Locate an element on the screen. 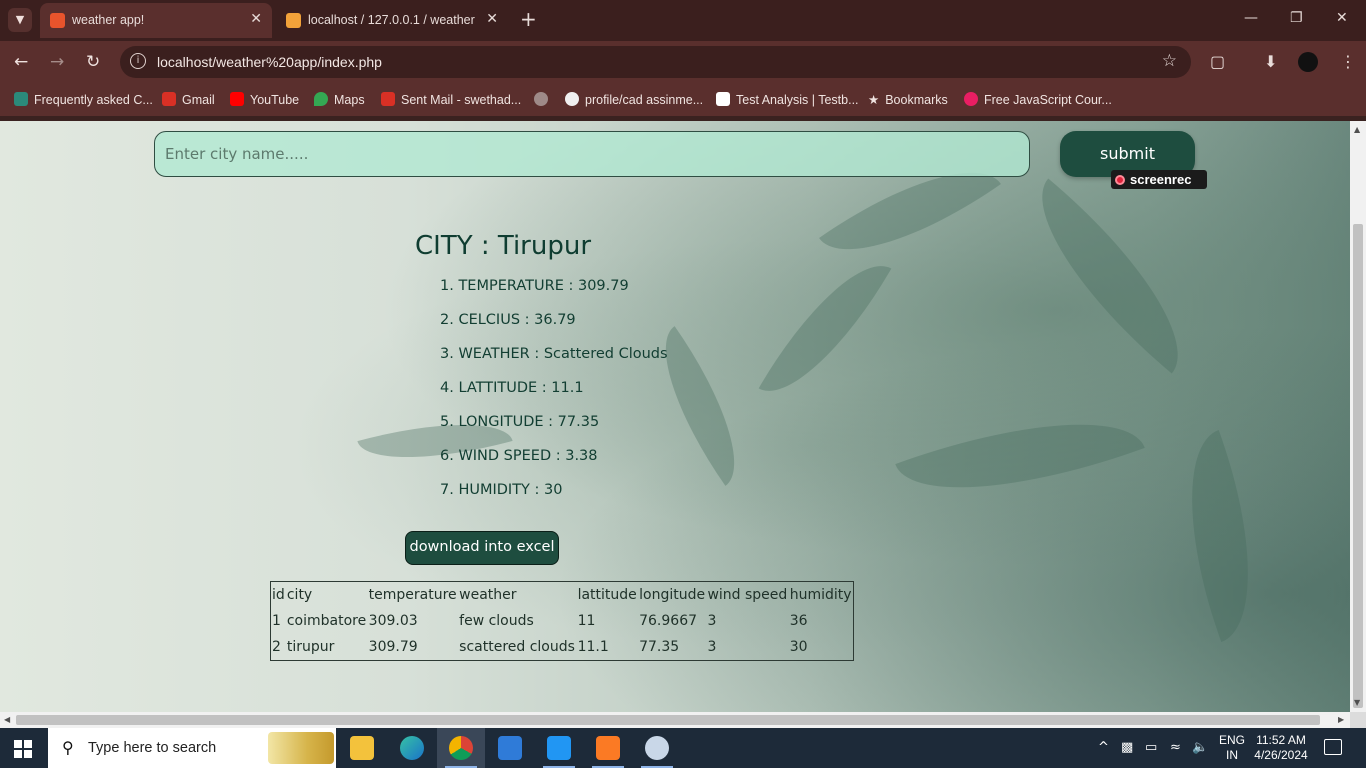 The image size is (1366, 768). download-icon: ⬇ is located at coordinates (1270, 61).